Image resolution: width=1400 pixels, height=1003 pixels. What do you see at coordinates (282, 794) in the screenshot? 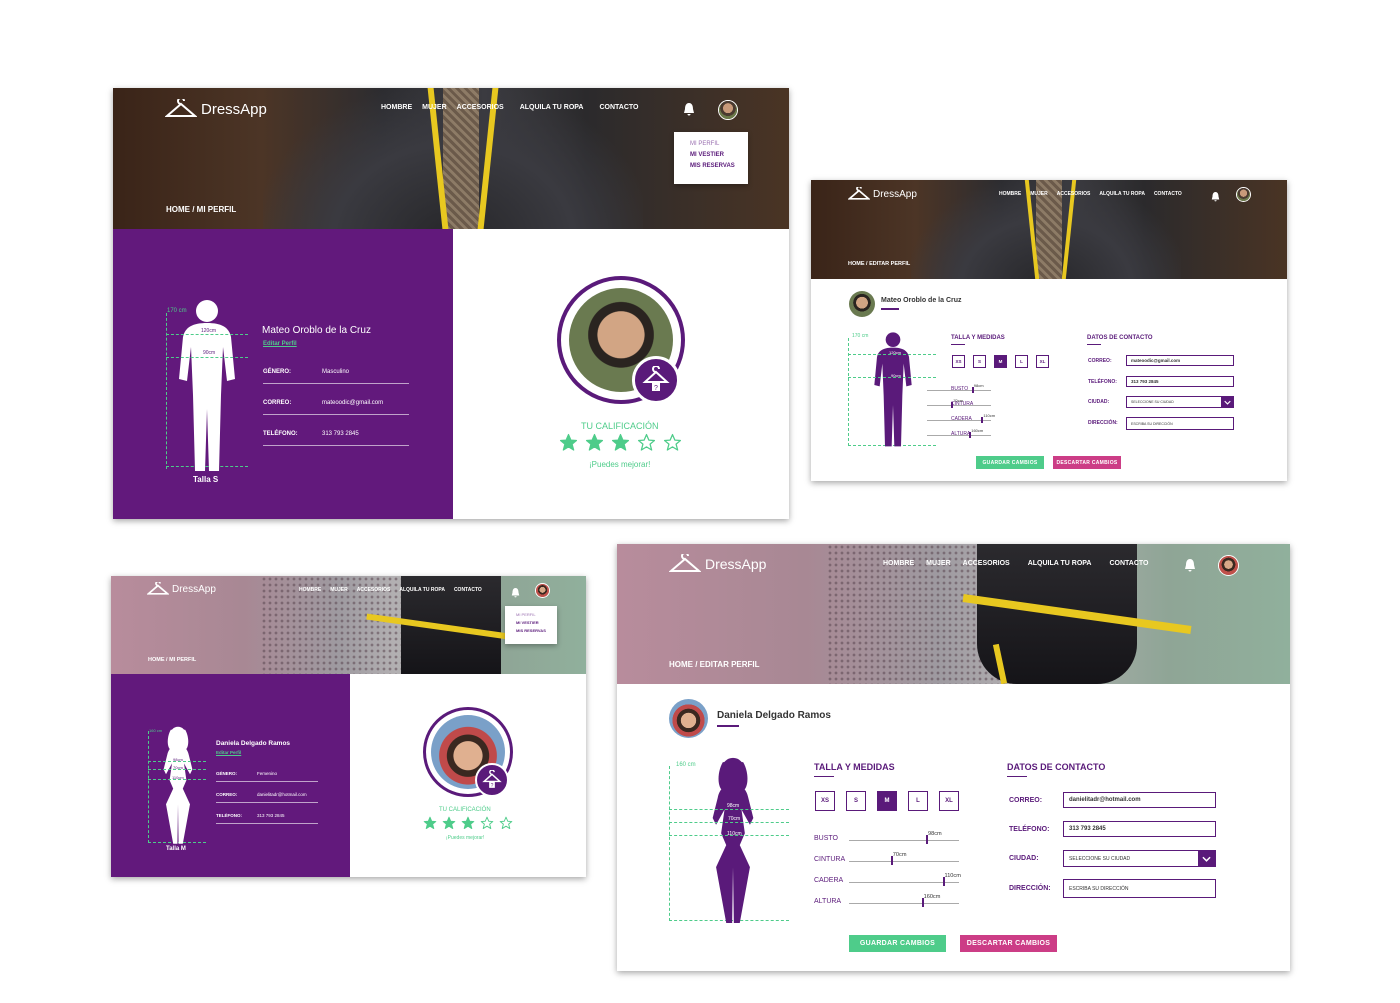
I see `email-value: danielitadr@hotmail.com` at bounding box center [282, 794].